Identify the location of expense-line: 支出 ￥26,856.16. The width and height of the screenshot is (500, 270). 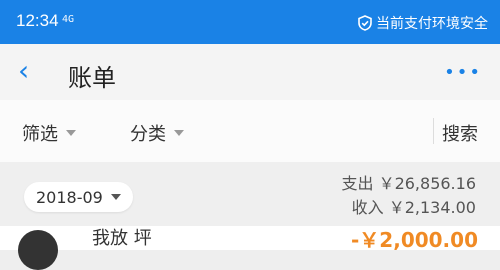
(408, 184).